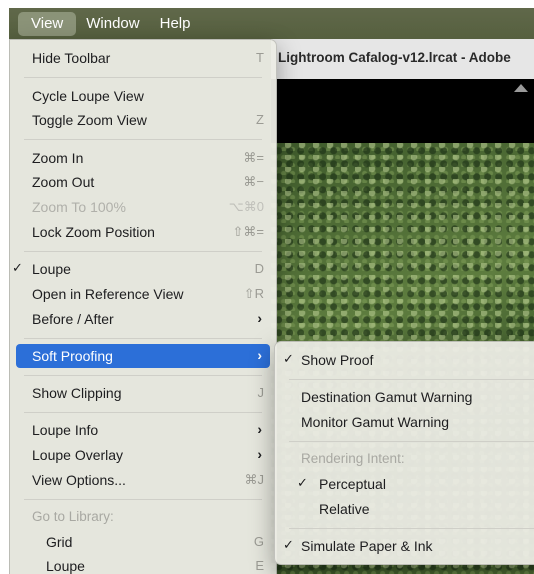 The width and height of the screenshot is (534, 574). I want to click on shortcut: ⇧⌘=, so click(248, 231).